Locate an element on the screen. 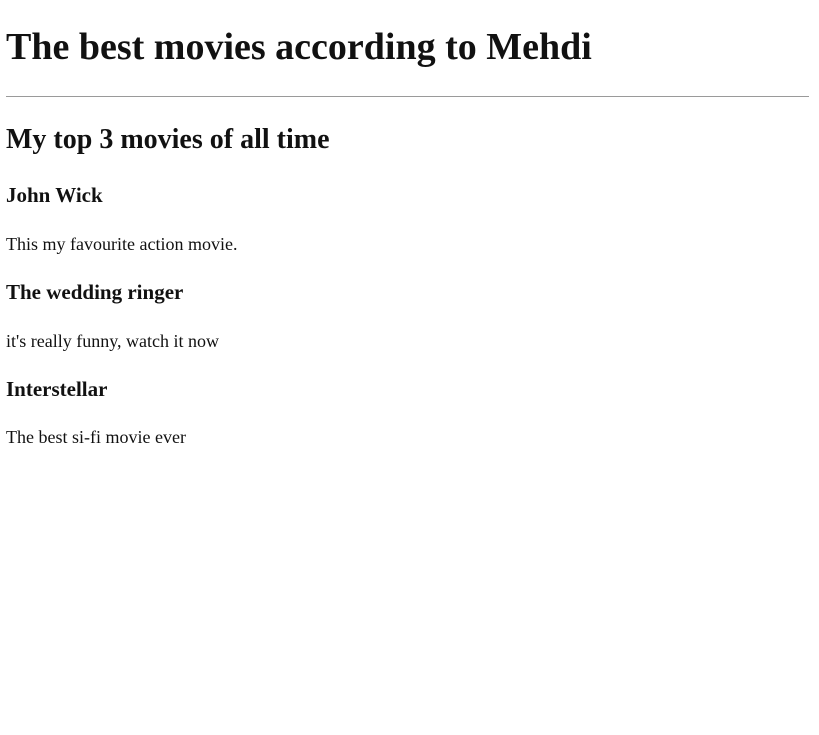 This screenshot has height=735, width=819. divider is located at coordinates (407, 96).